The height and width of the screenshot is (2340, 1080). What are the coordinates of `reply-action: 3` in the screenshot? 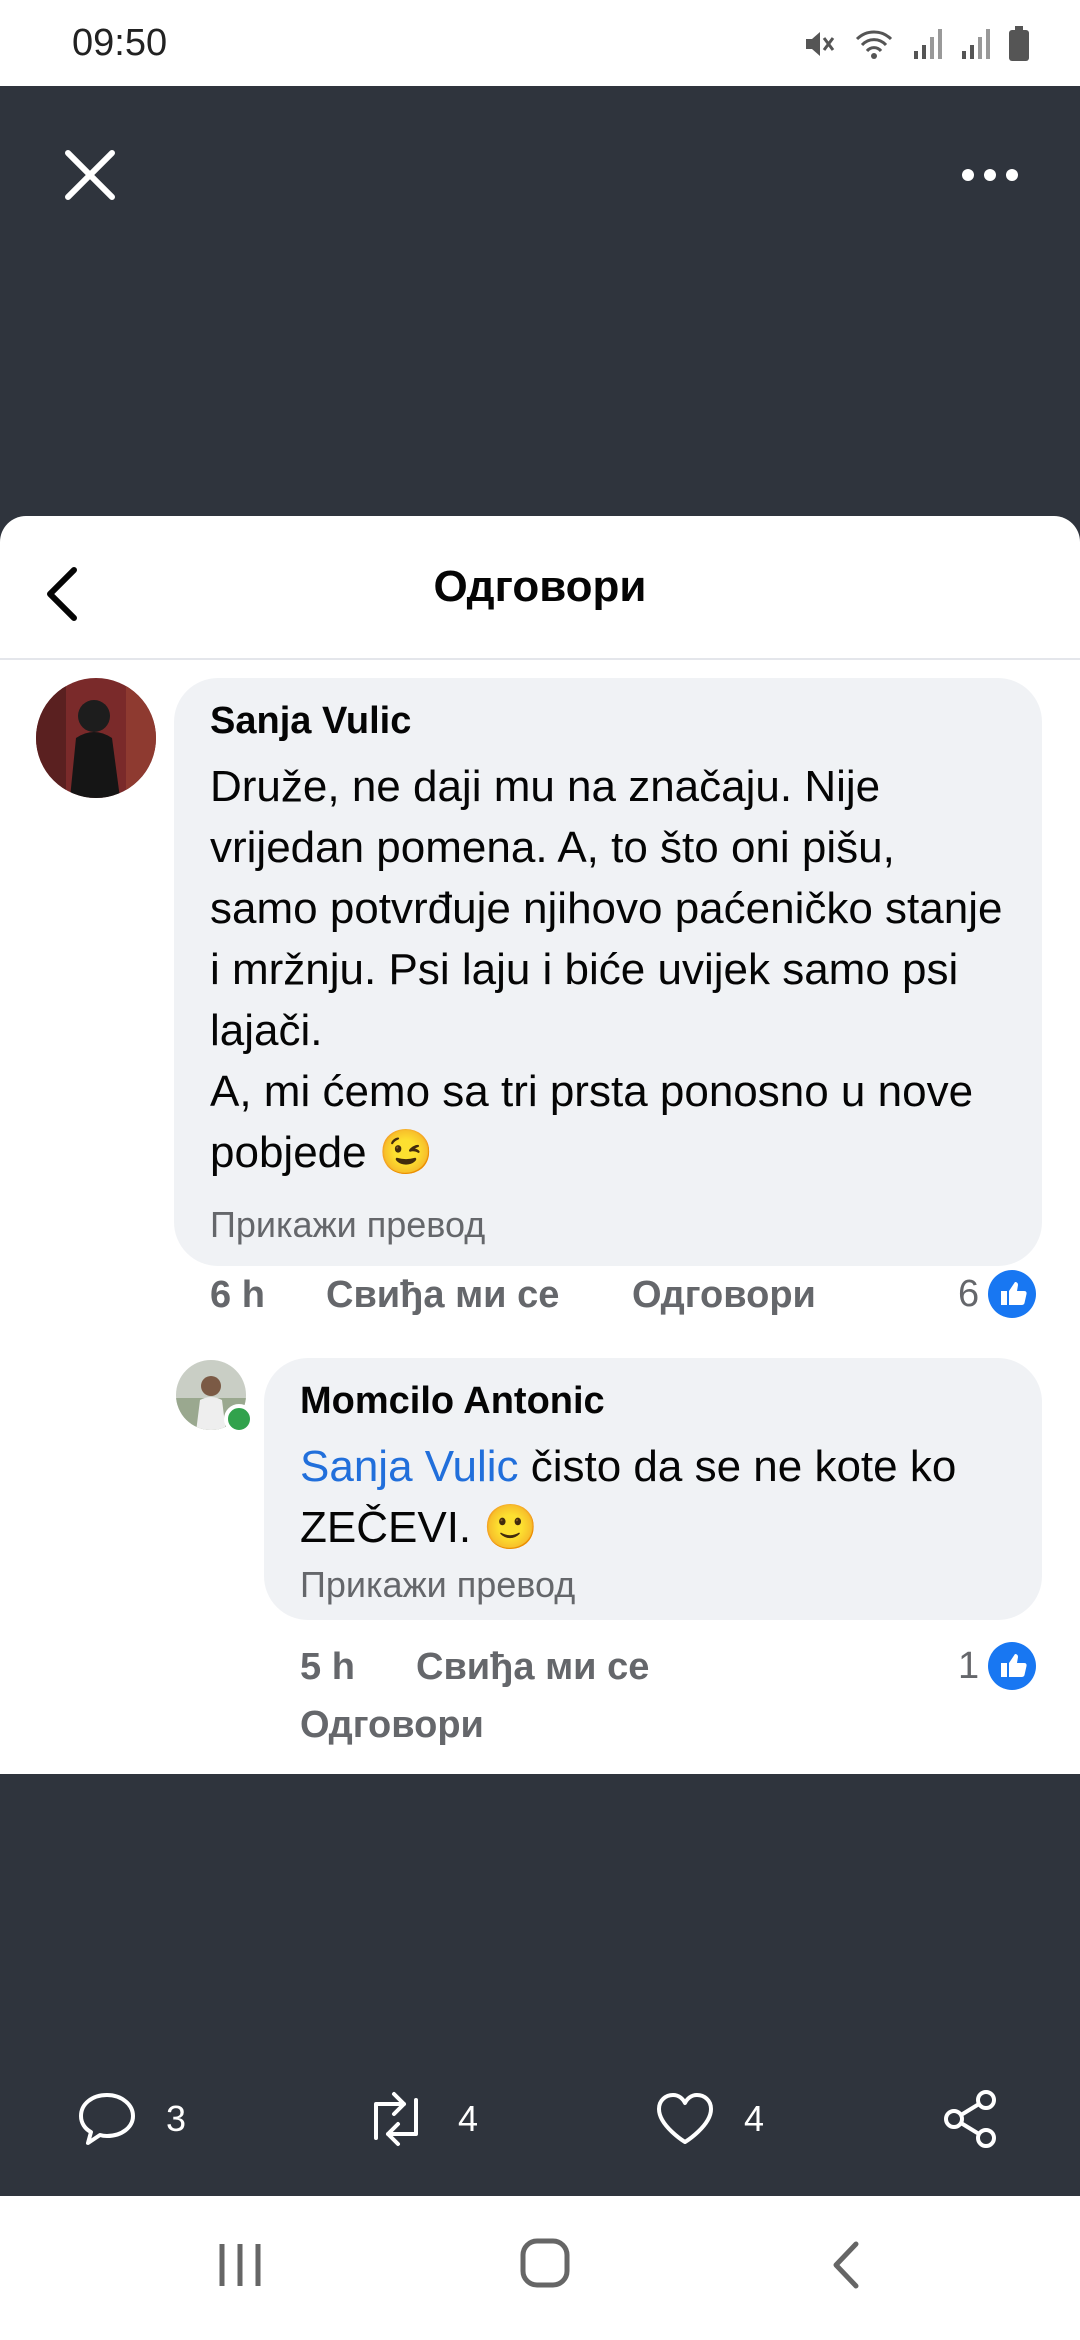 It's located at (131, 2119).